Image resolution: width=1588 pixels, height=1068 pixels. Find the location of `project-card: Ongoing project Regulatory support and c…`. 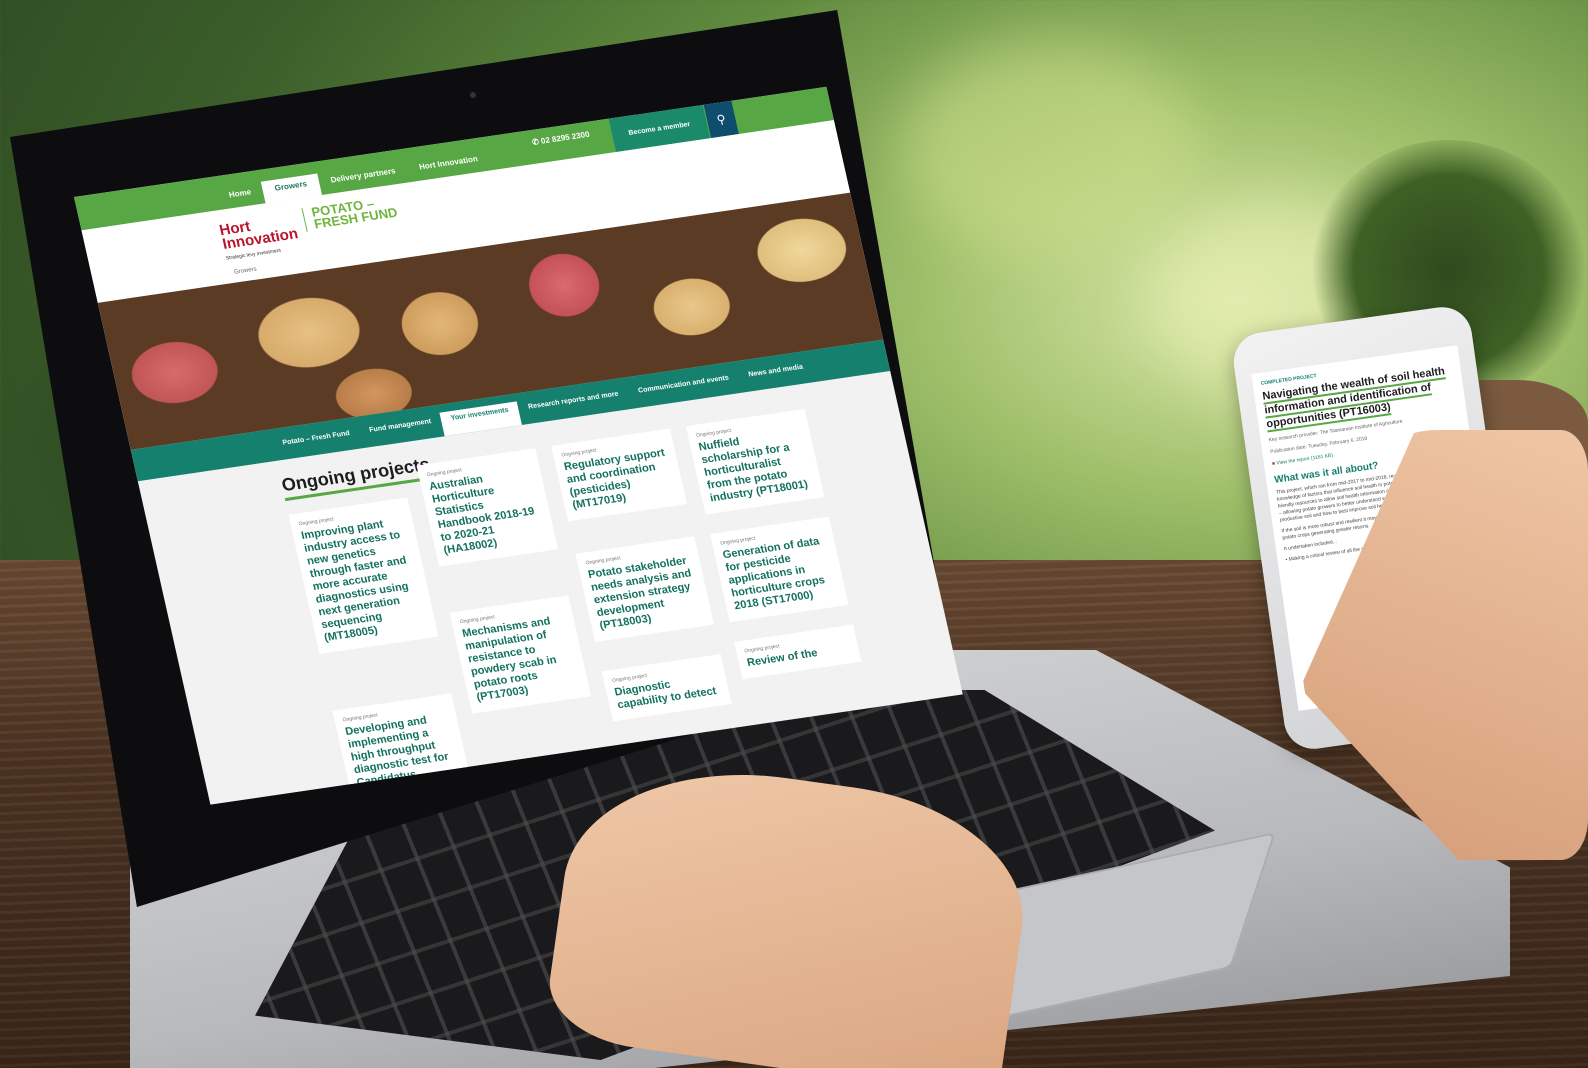

project-card: Ongoing project Regulatory support and c… is located at coordinates (619, 475).